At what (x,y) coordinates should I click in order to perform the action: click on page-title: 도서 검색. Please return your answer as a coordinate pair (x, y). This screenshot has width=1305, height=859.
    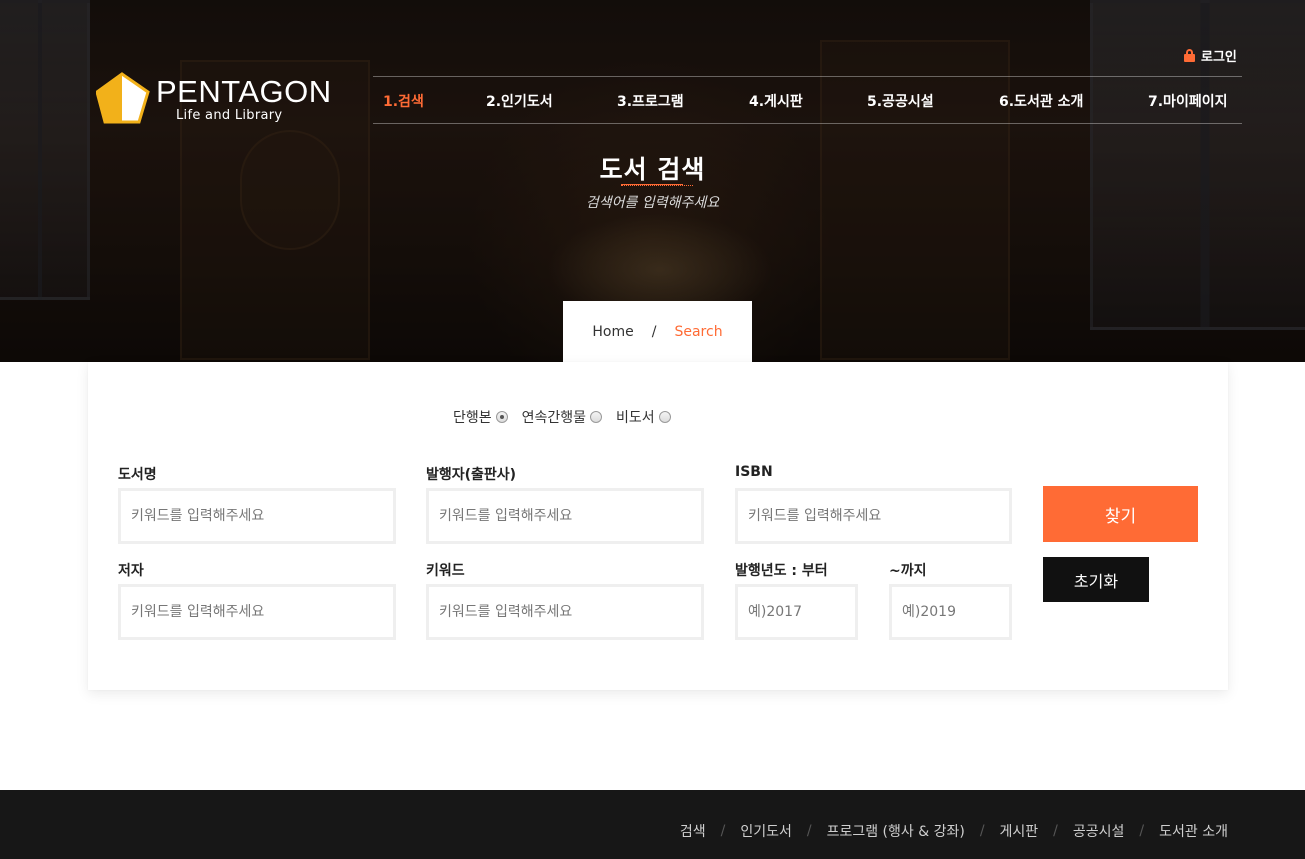
    Looking at the image, I should click on (652, 169).